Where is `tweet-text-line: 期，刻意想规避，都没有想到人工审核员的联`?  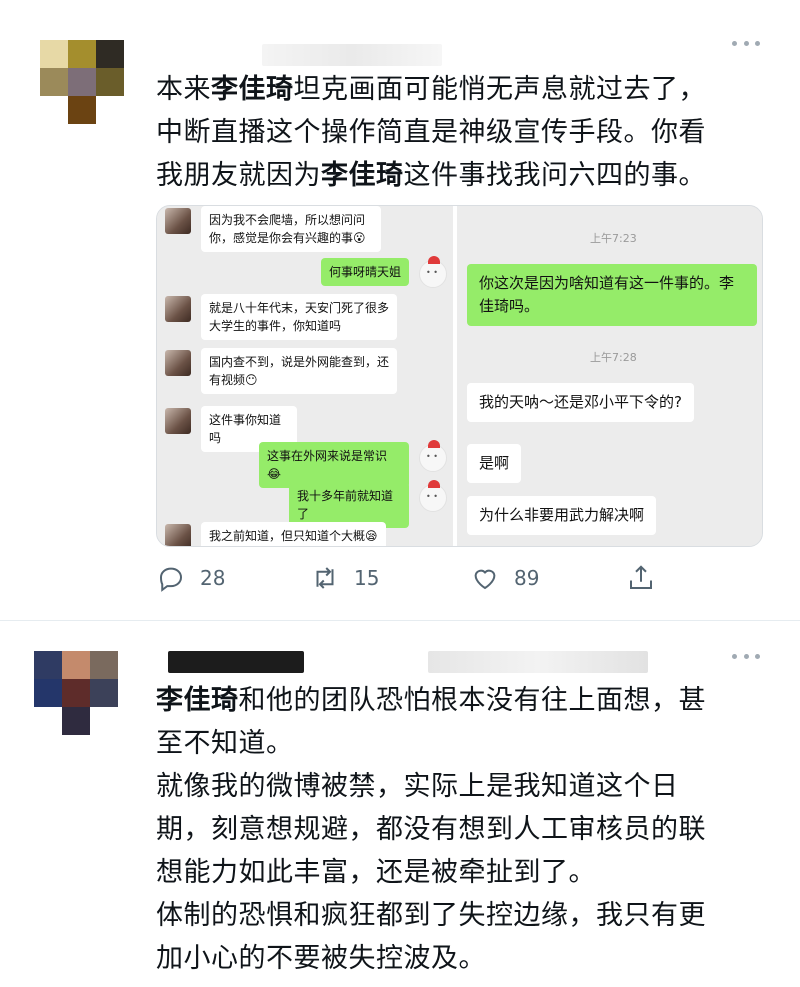
tweet-text-line: 期，刻意想规避，都没有想到人工审核员的联 is located at coordinates (461, 829).